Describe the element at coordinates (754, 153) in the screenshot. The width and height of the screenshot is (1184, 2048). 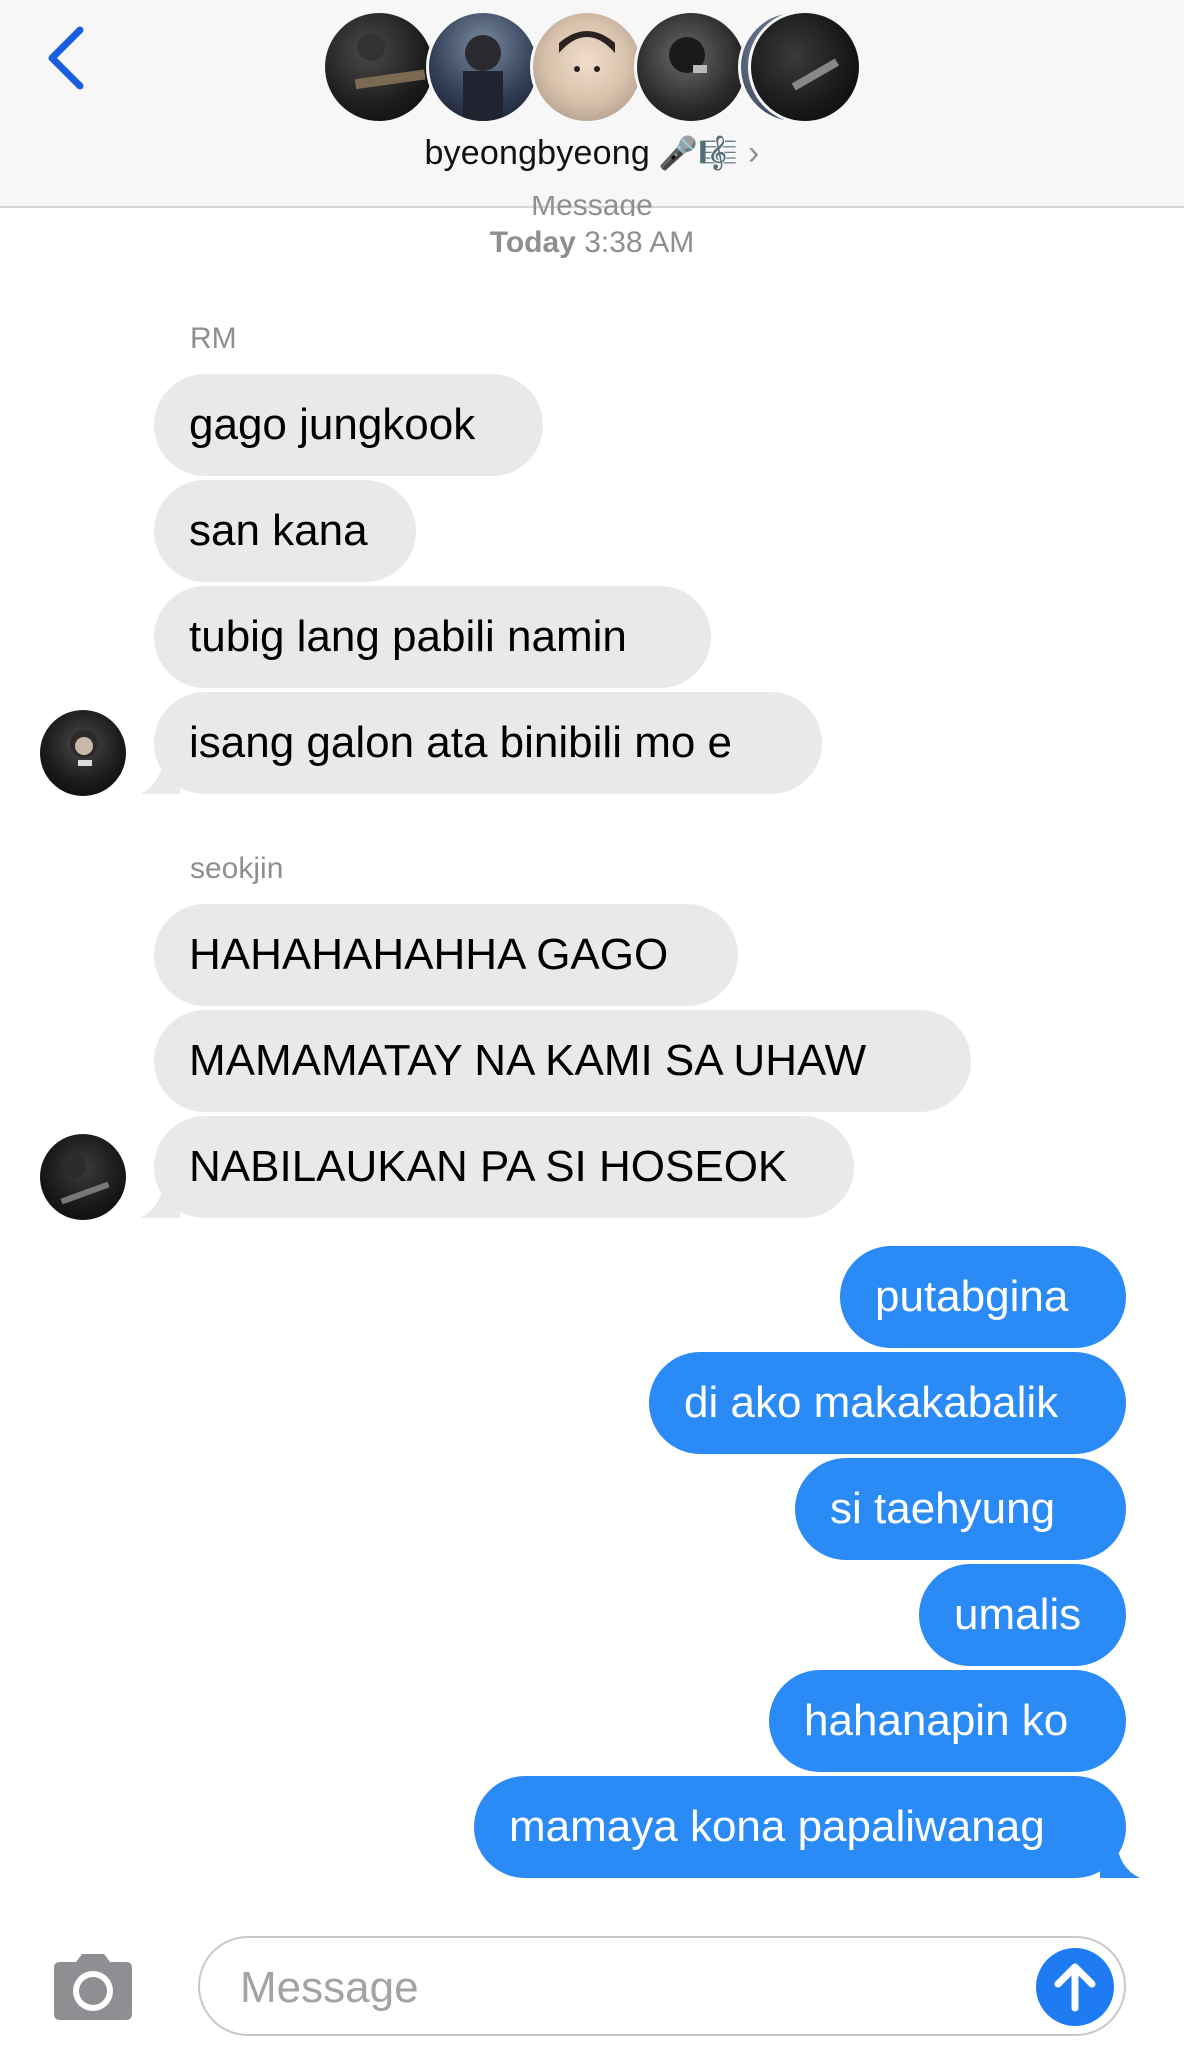
I see `chevron-right-icon: ›` at that location.